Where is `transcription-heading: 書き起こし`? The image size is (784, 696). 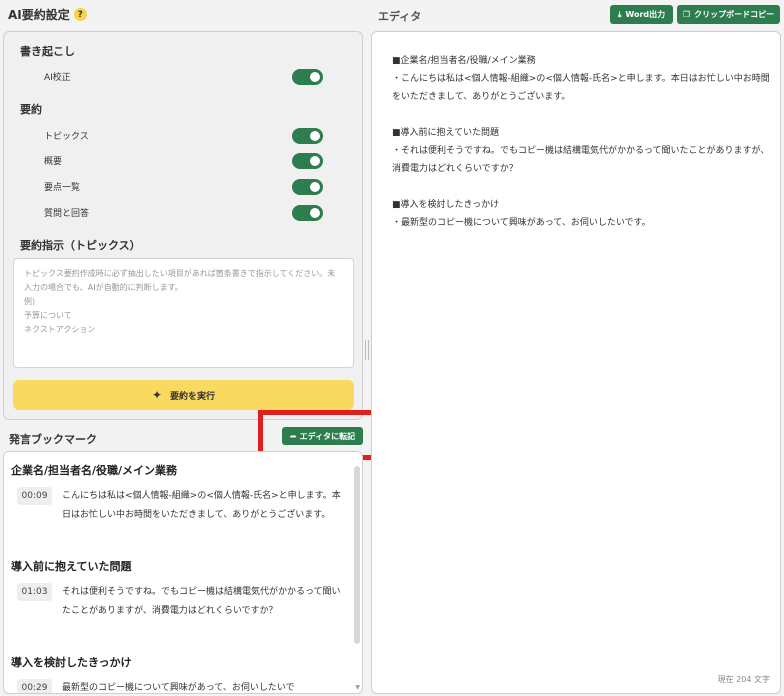 transcription-heading: 書き起こし is located at coordinates (47, 51).